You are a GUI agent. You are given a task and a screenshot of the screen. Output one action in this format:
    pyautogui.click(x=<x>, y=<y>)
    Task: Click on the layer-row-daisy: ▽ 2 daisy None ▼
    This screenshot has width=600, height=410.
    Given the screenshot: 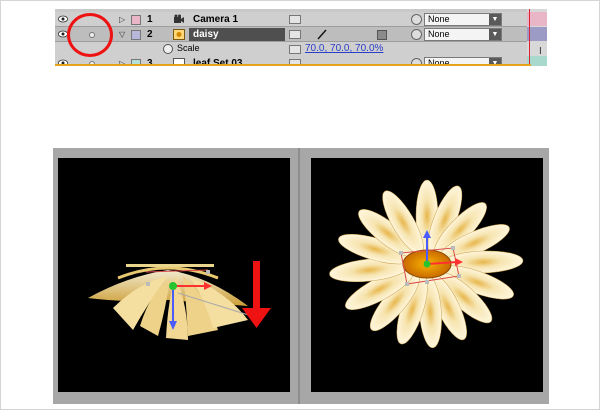 What is the action you would take?
    pyautogui.click(x=291, y=34)
    